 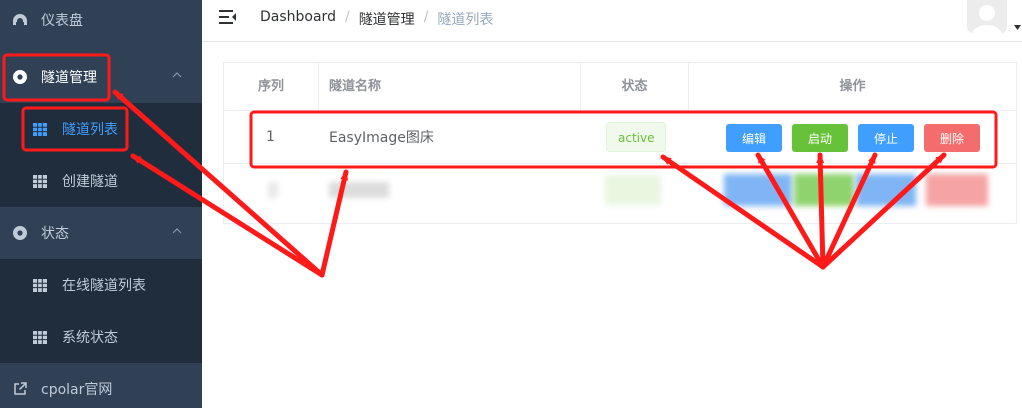 What do you see at coordinates (465, 20) in the screenshot?
I see `breadcrumb-tunnel-list: 隧道列表` at bounding box center [465, 20].